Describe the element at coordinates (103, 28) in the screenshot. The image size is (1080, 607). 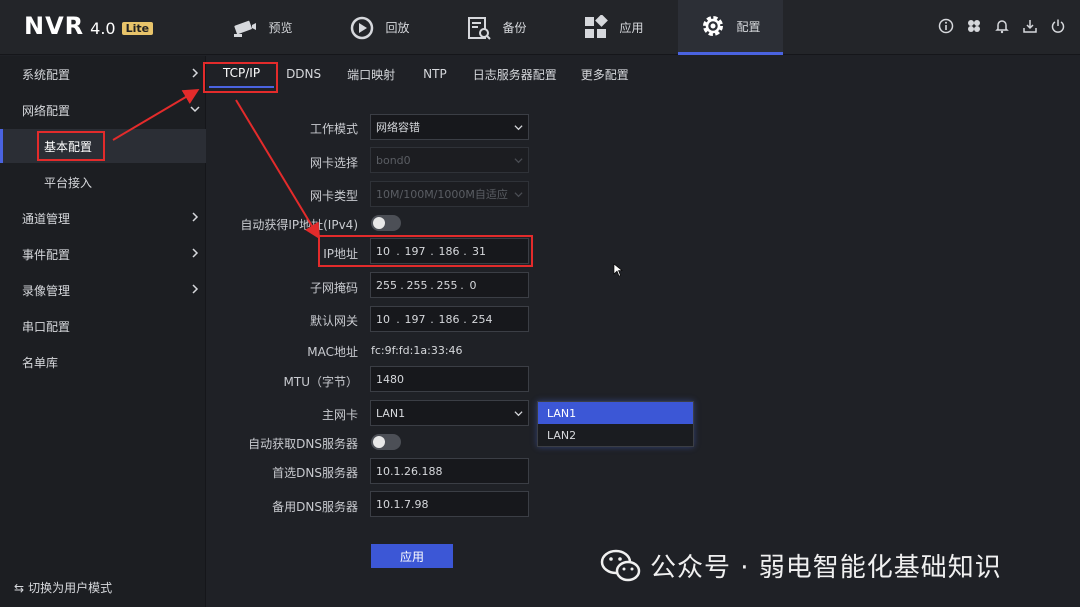
I see `logo-version: 4.0` at that location.